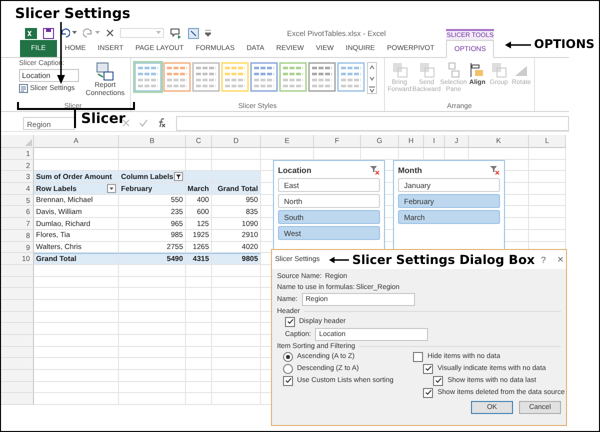  I want to click on function-icon, so click(162, 123).